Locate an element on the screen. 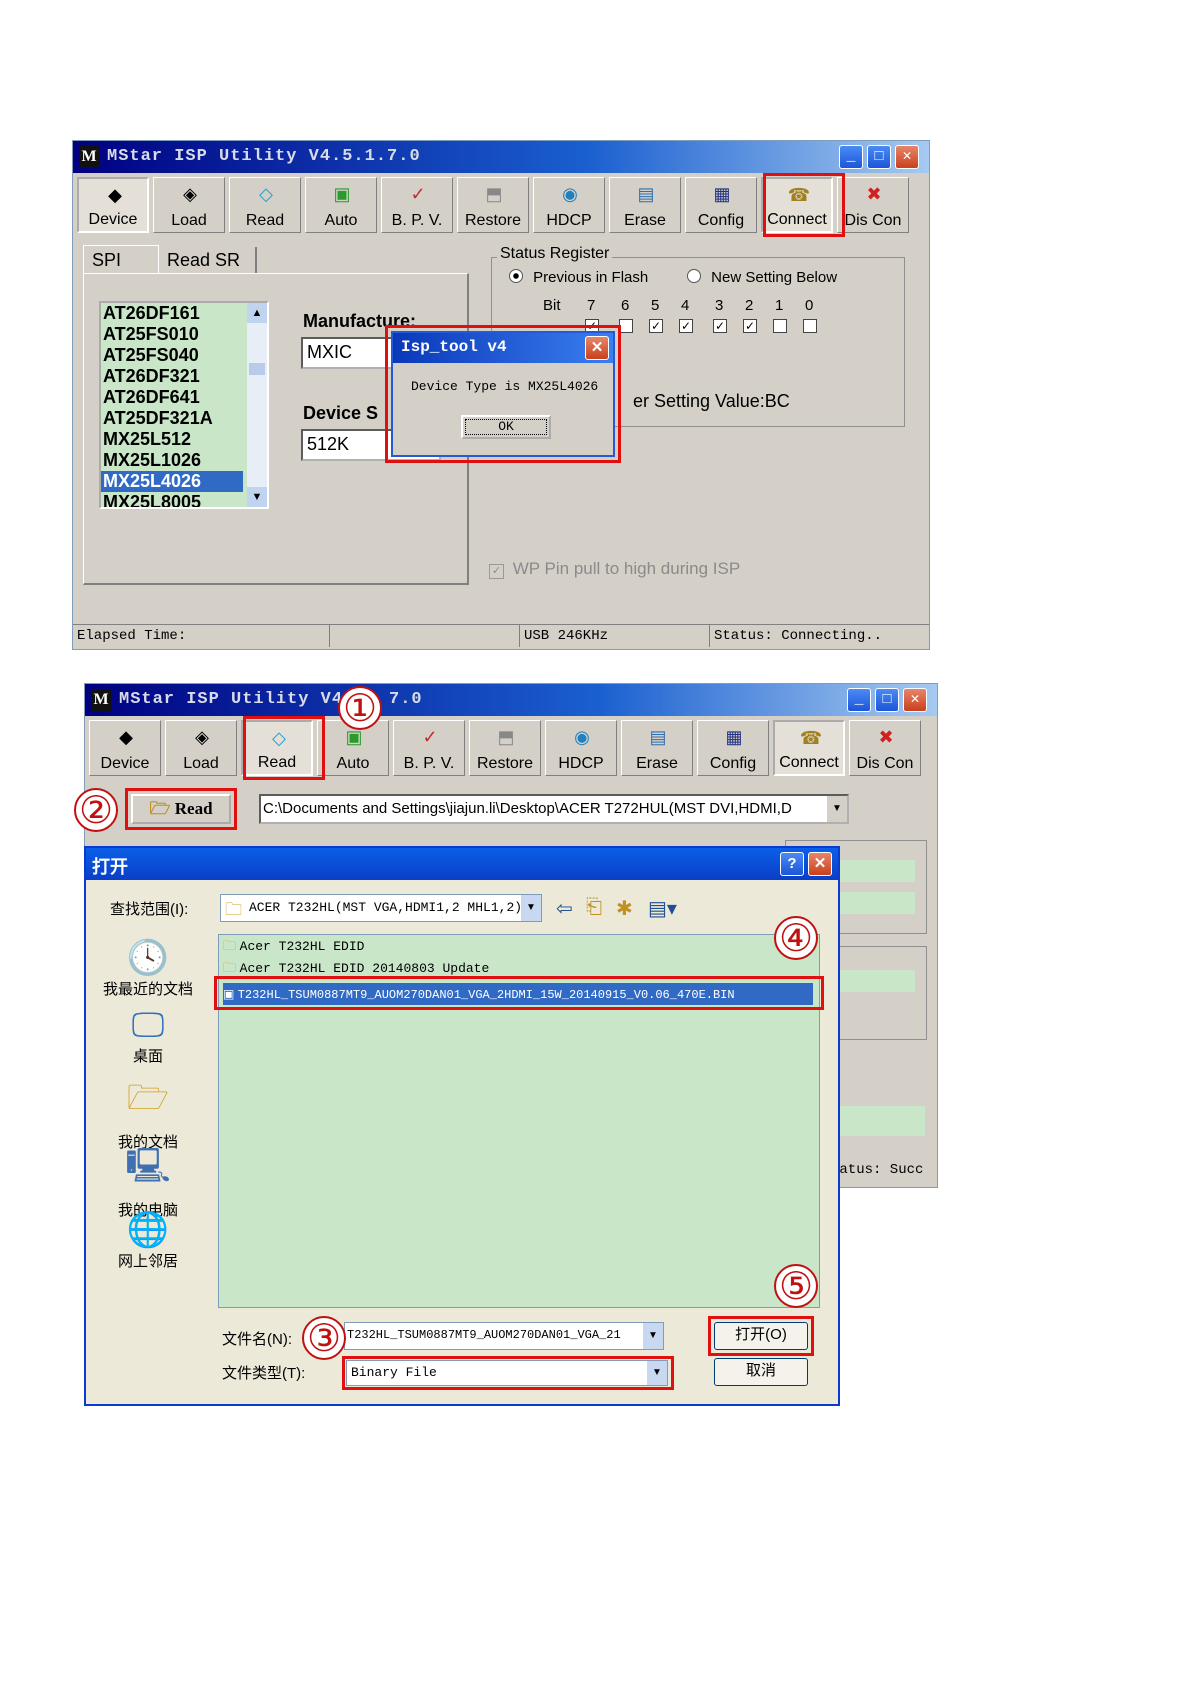 This screenshot has width=1190, height=1684. bit-number: 2 is located at coordinates (749, 305).